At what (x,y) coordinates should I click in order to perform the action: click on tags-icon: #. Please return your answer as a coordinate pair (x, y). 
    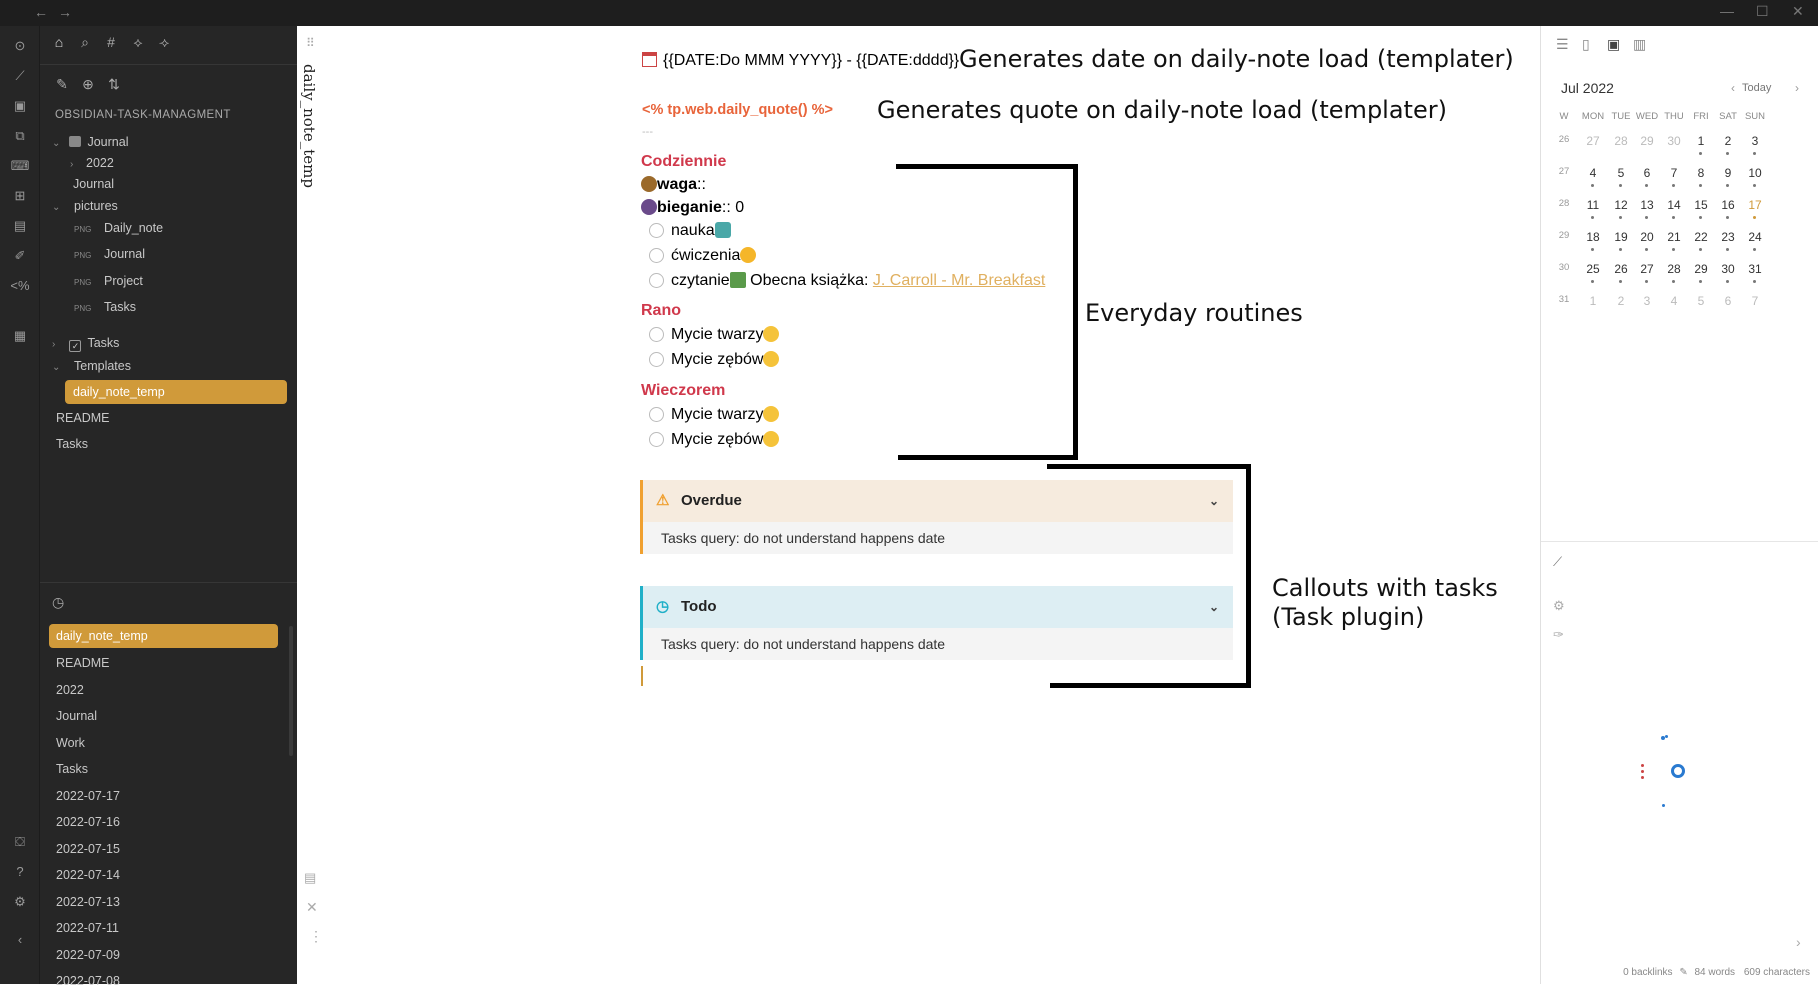
    Looking at the image, I should click on (111, 42).